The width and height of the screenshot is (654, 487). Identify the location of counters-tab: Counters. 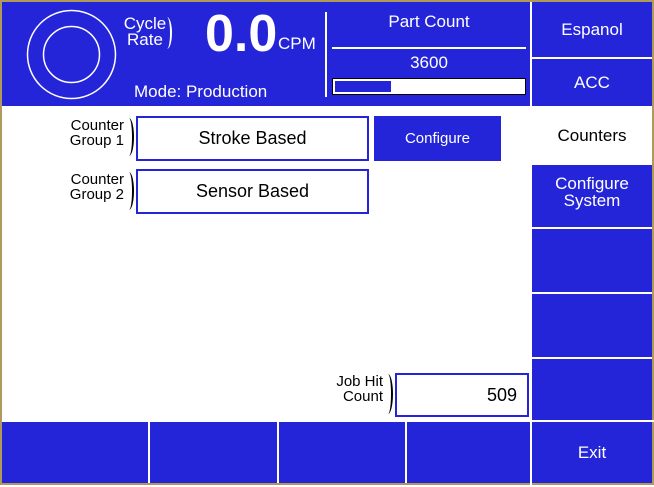
(592, 135).